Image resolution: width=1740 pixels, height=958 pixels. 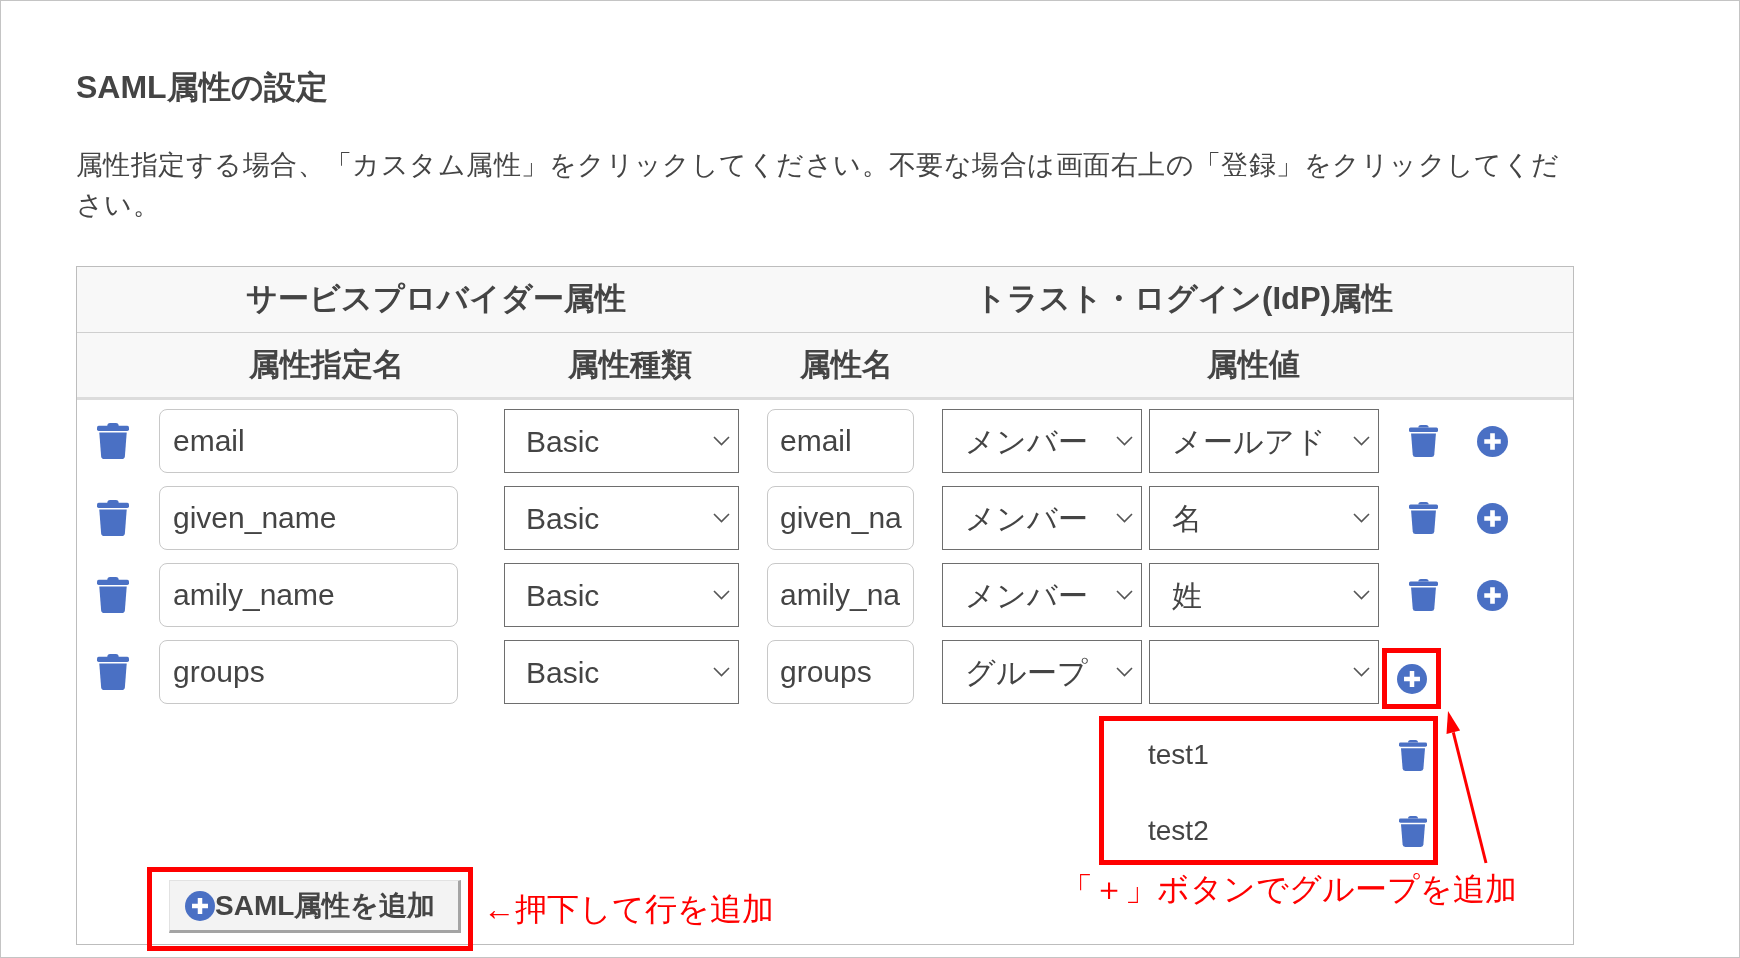 What do you see at coordinates (630, 364) in the screenshot?
I see `column-header: 属性種類` at bounding box center [630, 364].